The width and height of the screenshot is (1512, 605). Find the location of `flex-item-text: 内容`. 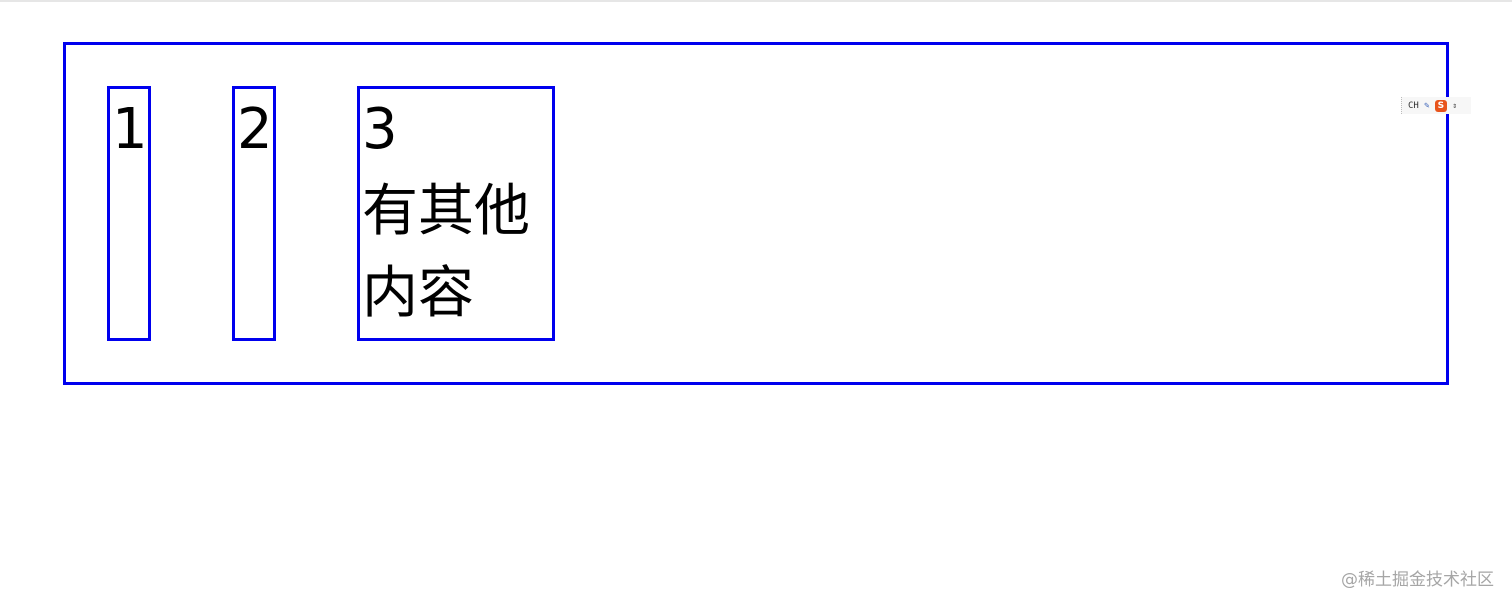

flex-item-text: 内容 is located at coordinates (418, 293).